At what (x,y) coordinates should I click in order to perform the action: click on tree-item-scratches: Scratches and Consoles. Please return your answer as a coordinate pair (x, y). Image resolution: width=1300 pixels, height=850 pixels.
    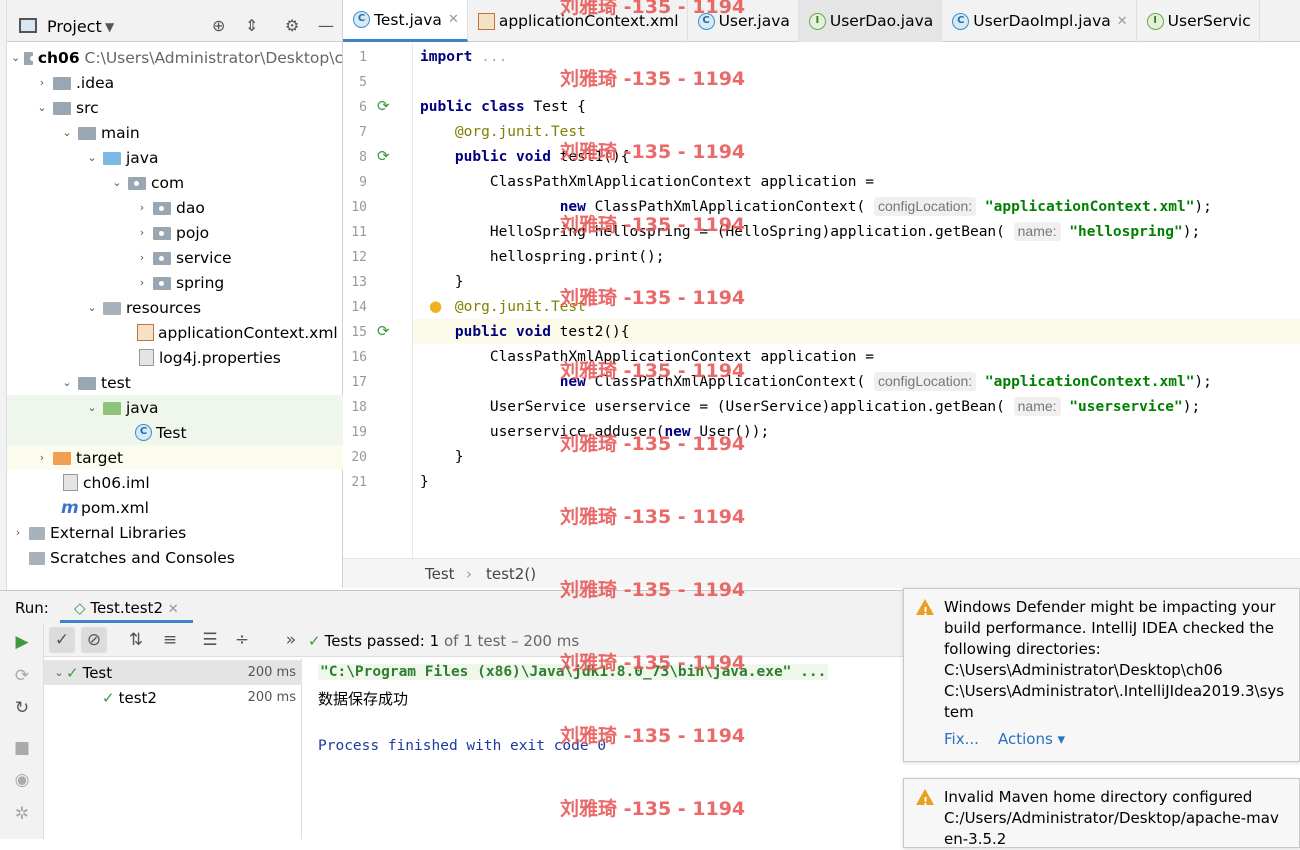
    Looking at the image, I should click on (175, 557).